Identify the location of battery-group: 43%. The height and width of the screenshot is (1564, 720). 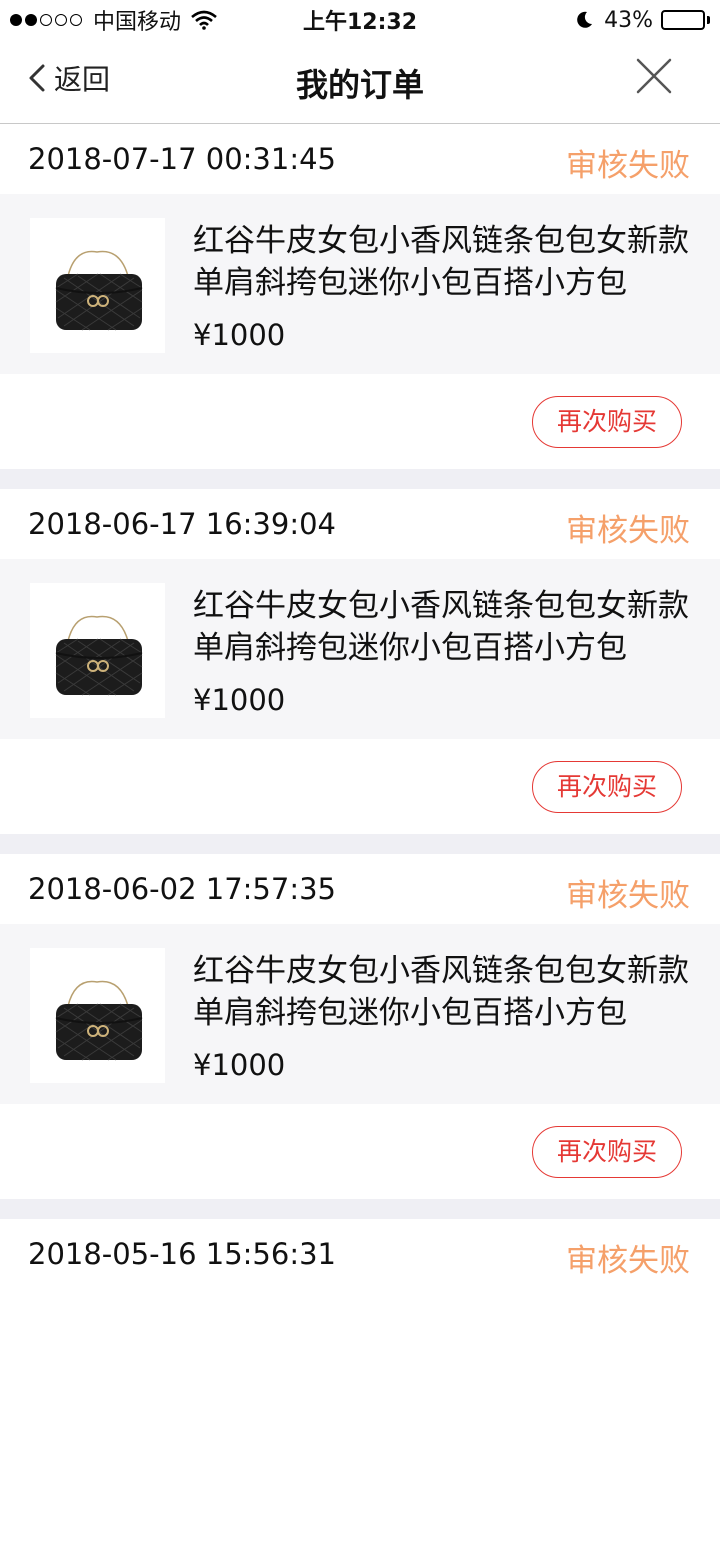
(642, 20).